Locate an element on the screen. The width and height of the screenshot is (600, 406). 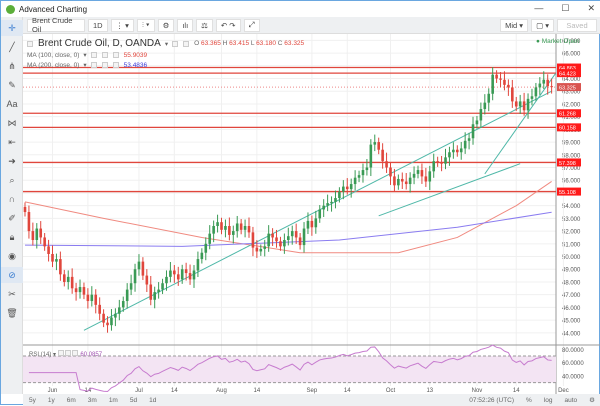
range-1y: 1y is located at coordinates (51, 400).